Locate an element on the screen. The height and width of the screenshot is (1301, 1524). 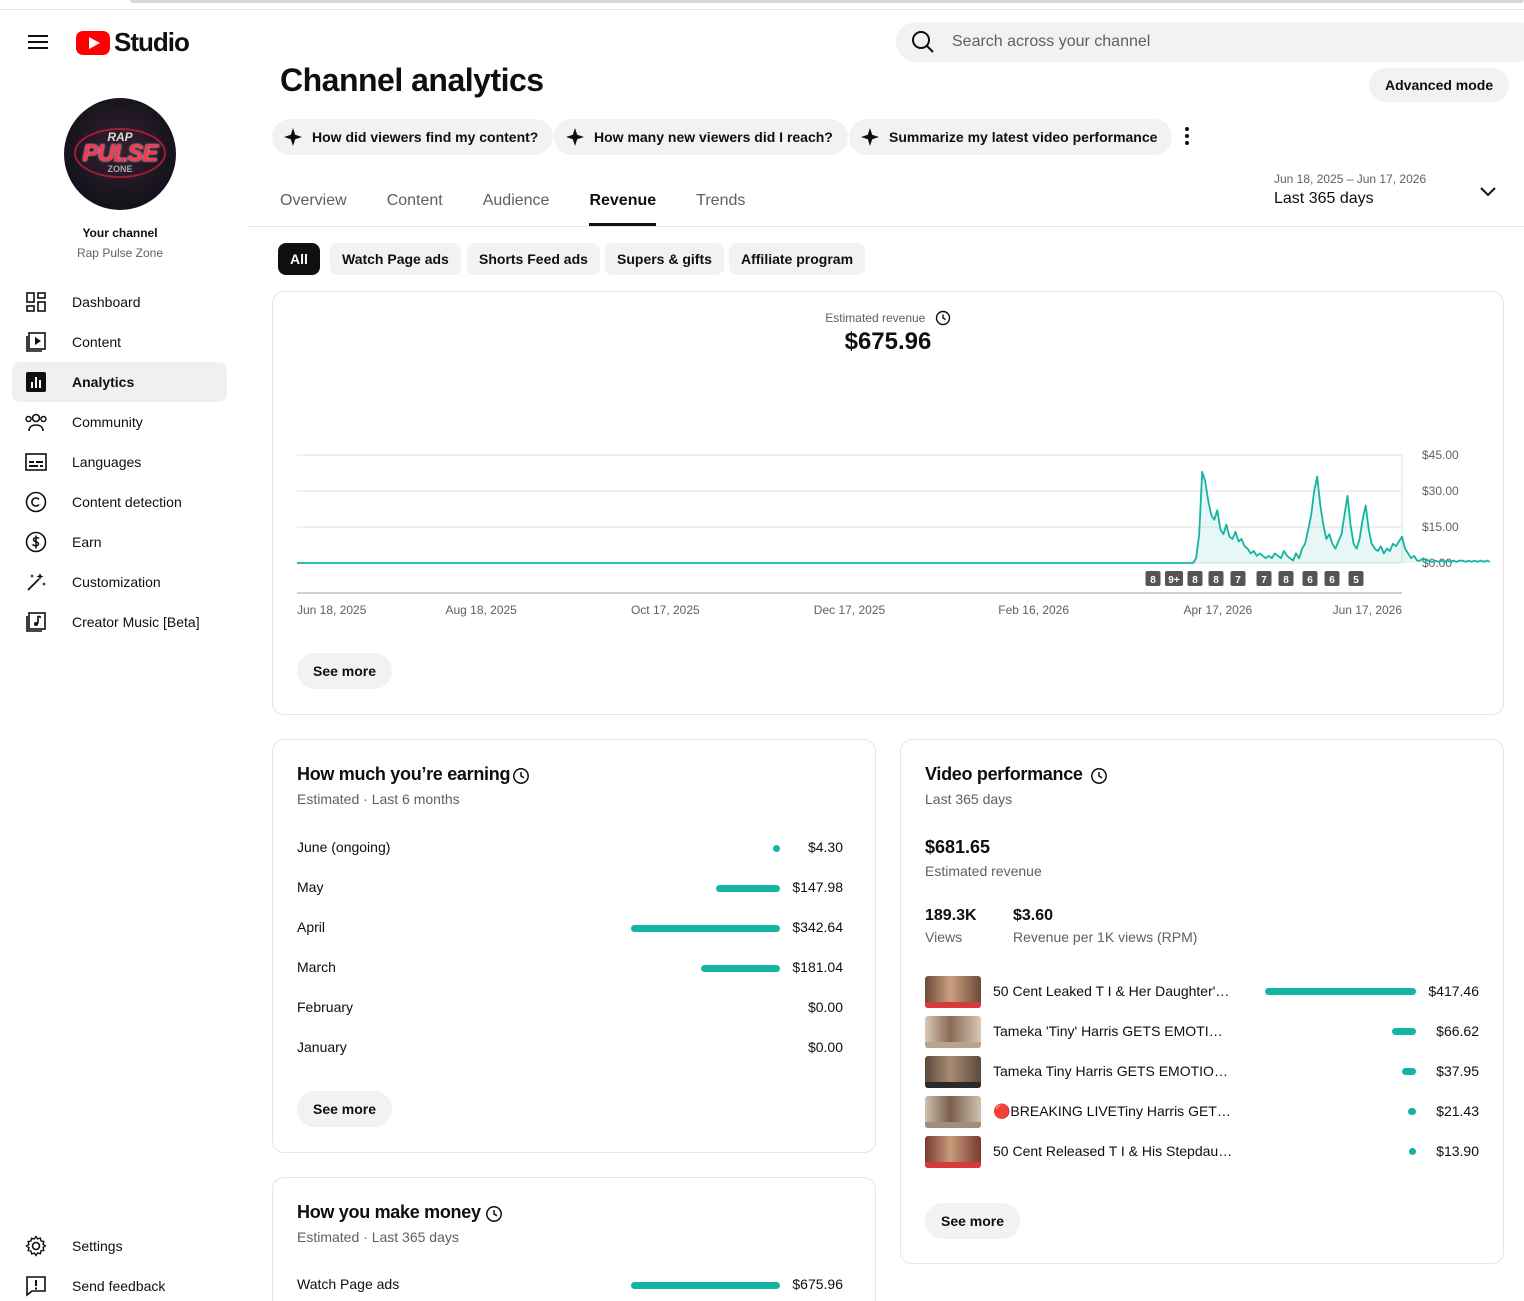
page-title: Channel analytics is located at coordinates (412, 80).